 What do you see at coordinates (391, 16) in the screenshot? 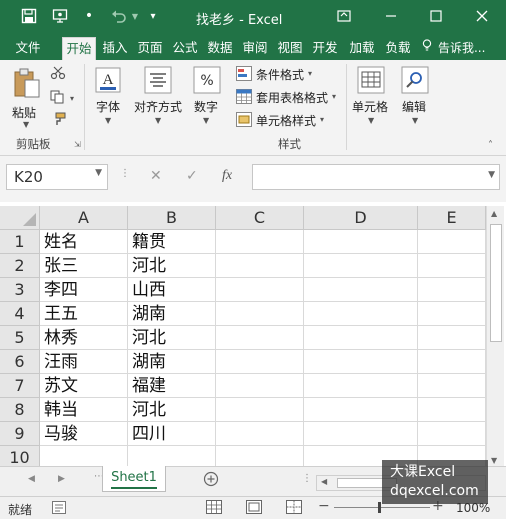
I see `minimize-icon` at bounding box center [391, 16].